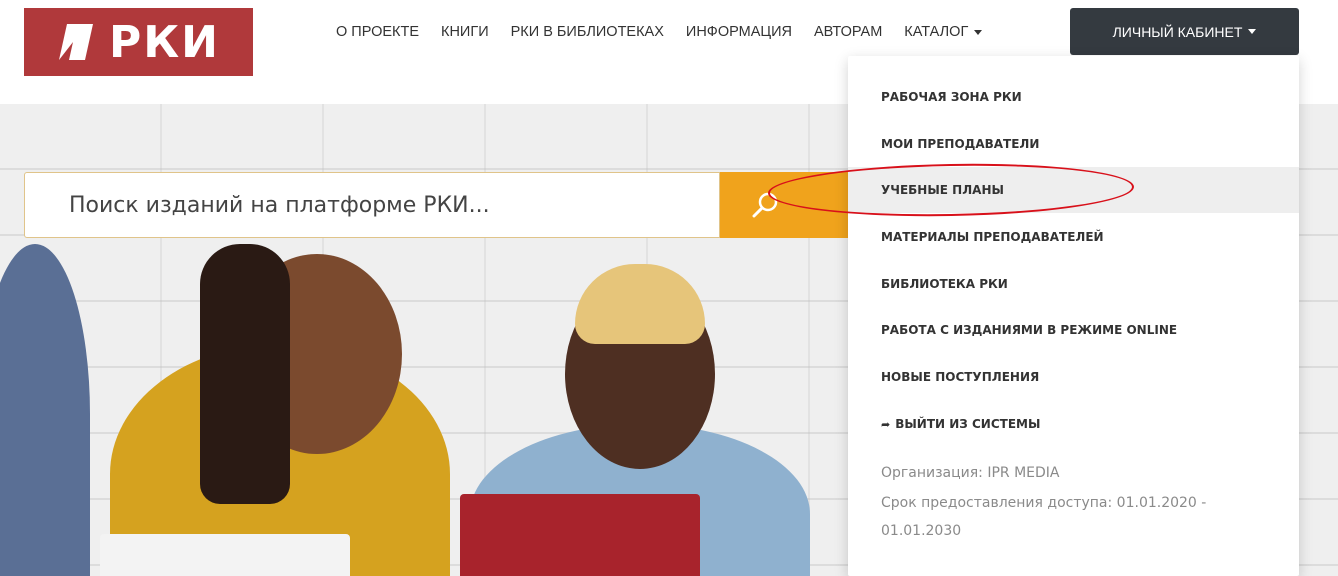  Describe the element at coordinates (848, 32) in the screenshot. I see `nav-item-authors: АВТОРАМ` at that location.